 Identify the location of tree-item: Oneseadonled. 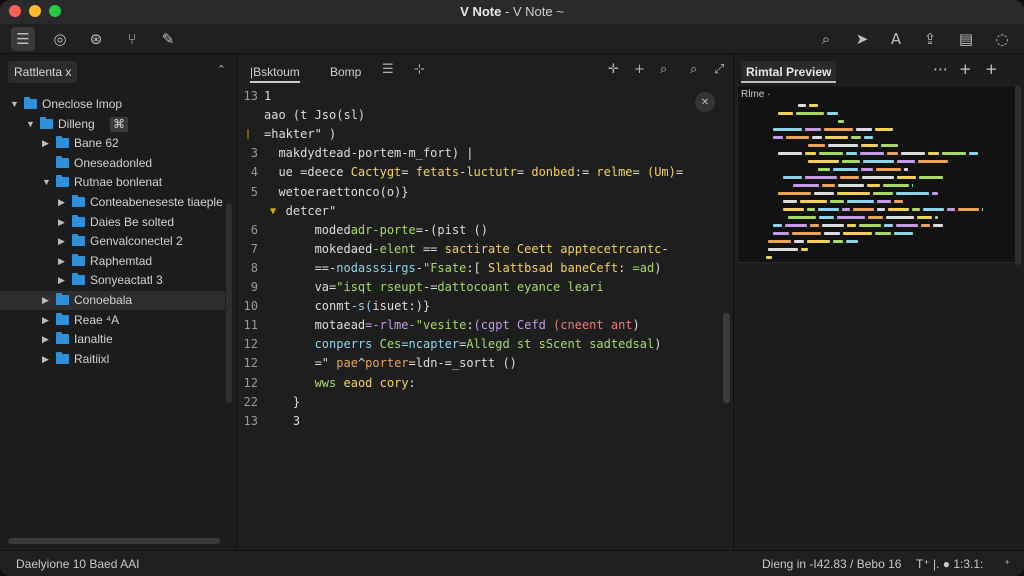
(112, 163).